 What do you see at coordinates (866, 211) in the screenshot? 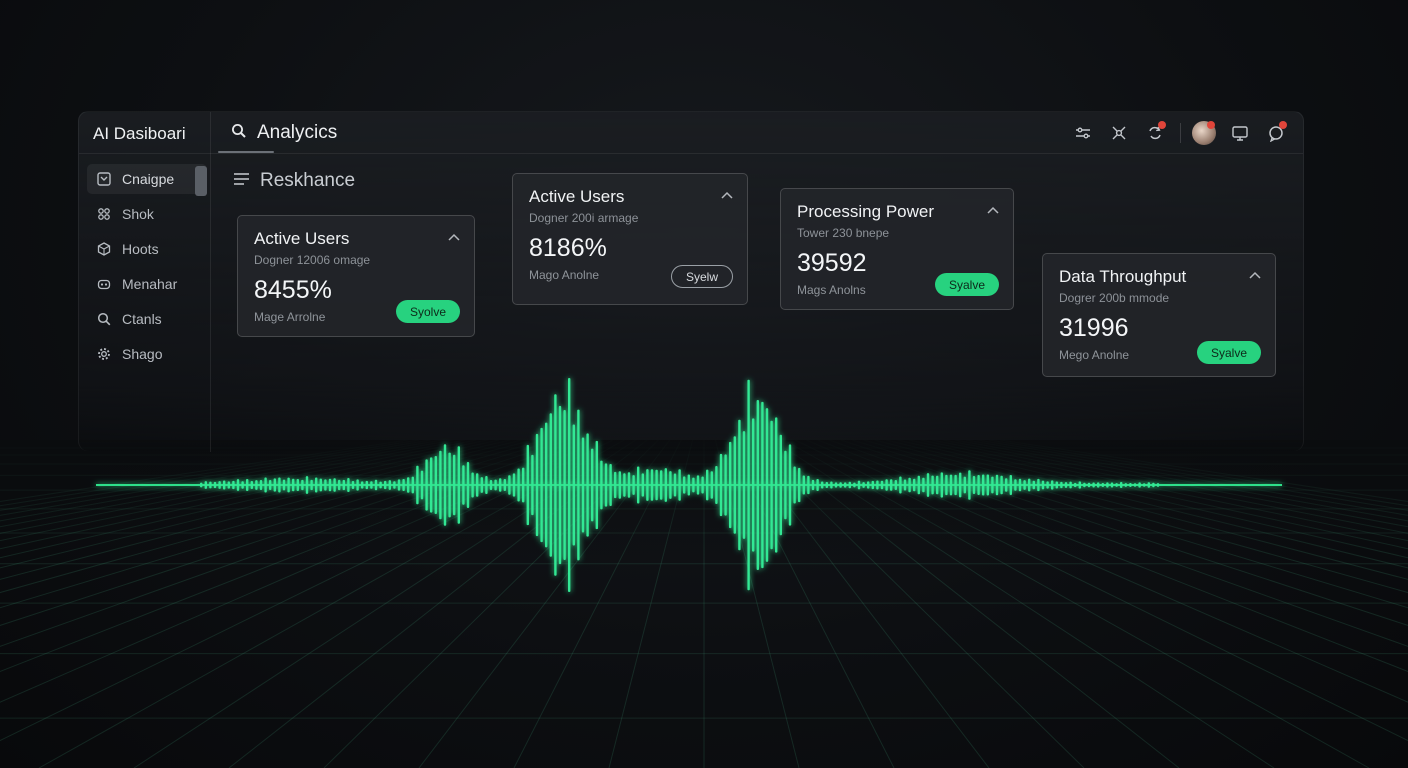
I see `card-title: Processing Power` at bounding box center [866, 211].